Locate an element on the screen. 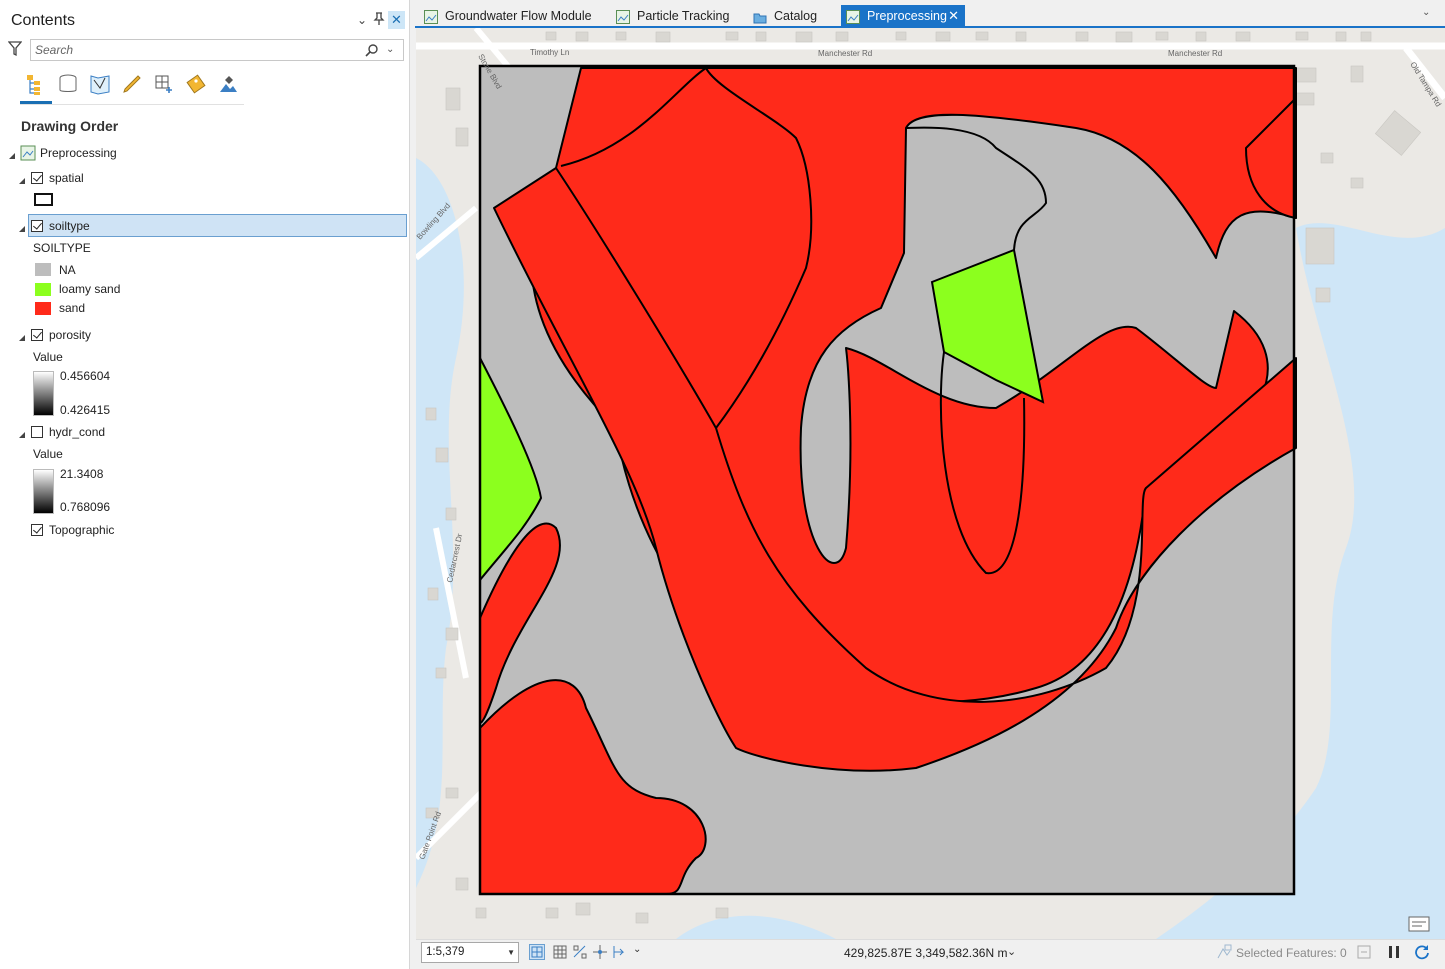 The height and width of the screenshot is (969, 1445). cursor-coordinates: 429,825.87E 3,349,582.36N m is located at coordinates (926, 953).